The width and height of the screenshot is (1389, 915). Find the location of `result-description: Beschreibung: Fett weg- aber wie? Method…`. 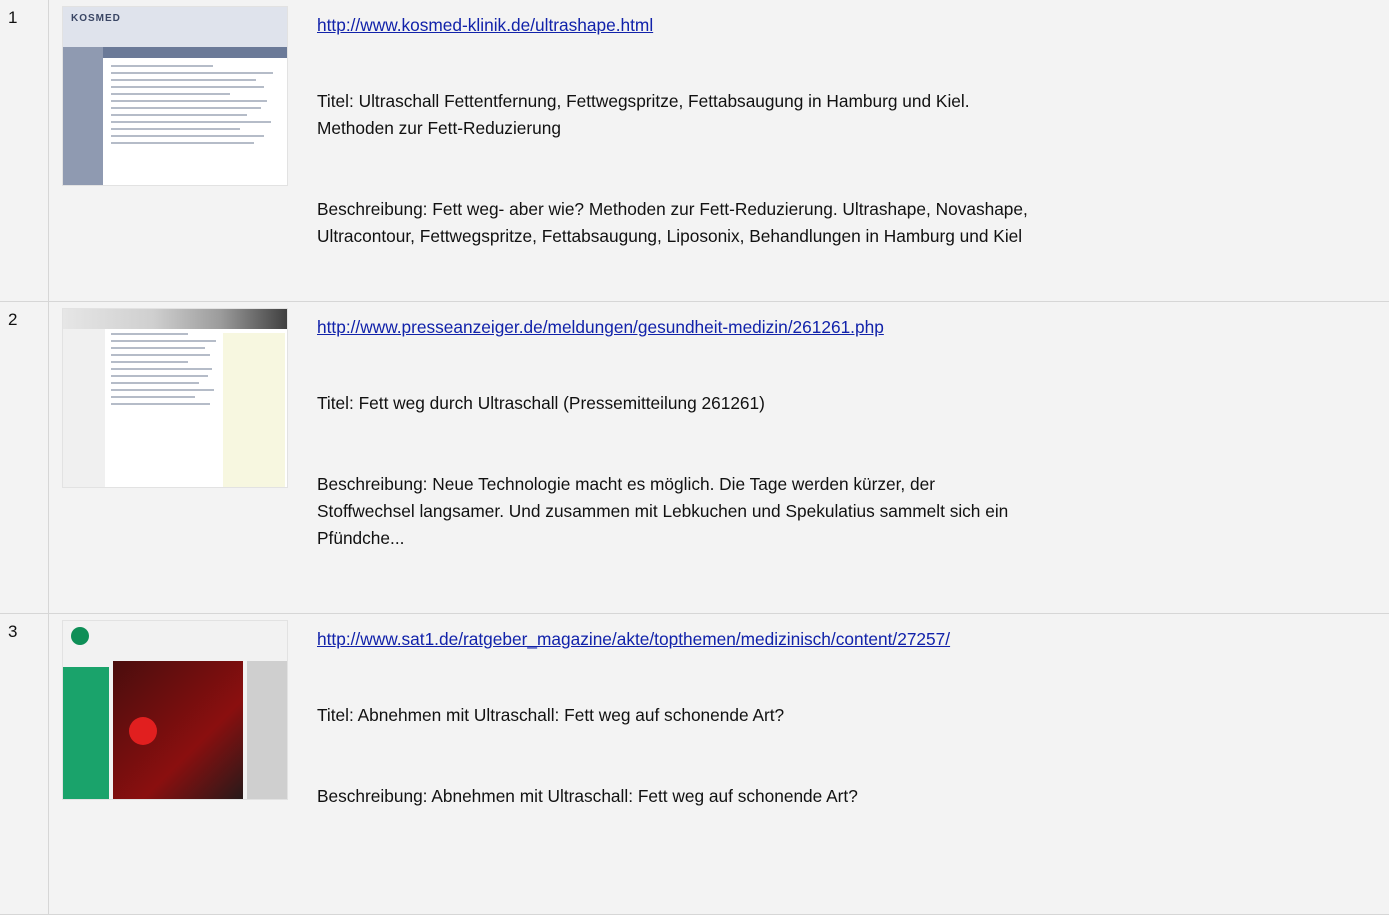

result-description: Beschreibung: Fett weg- aber wie? Method… is located at coordinates (672, 222).